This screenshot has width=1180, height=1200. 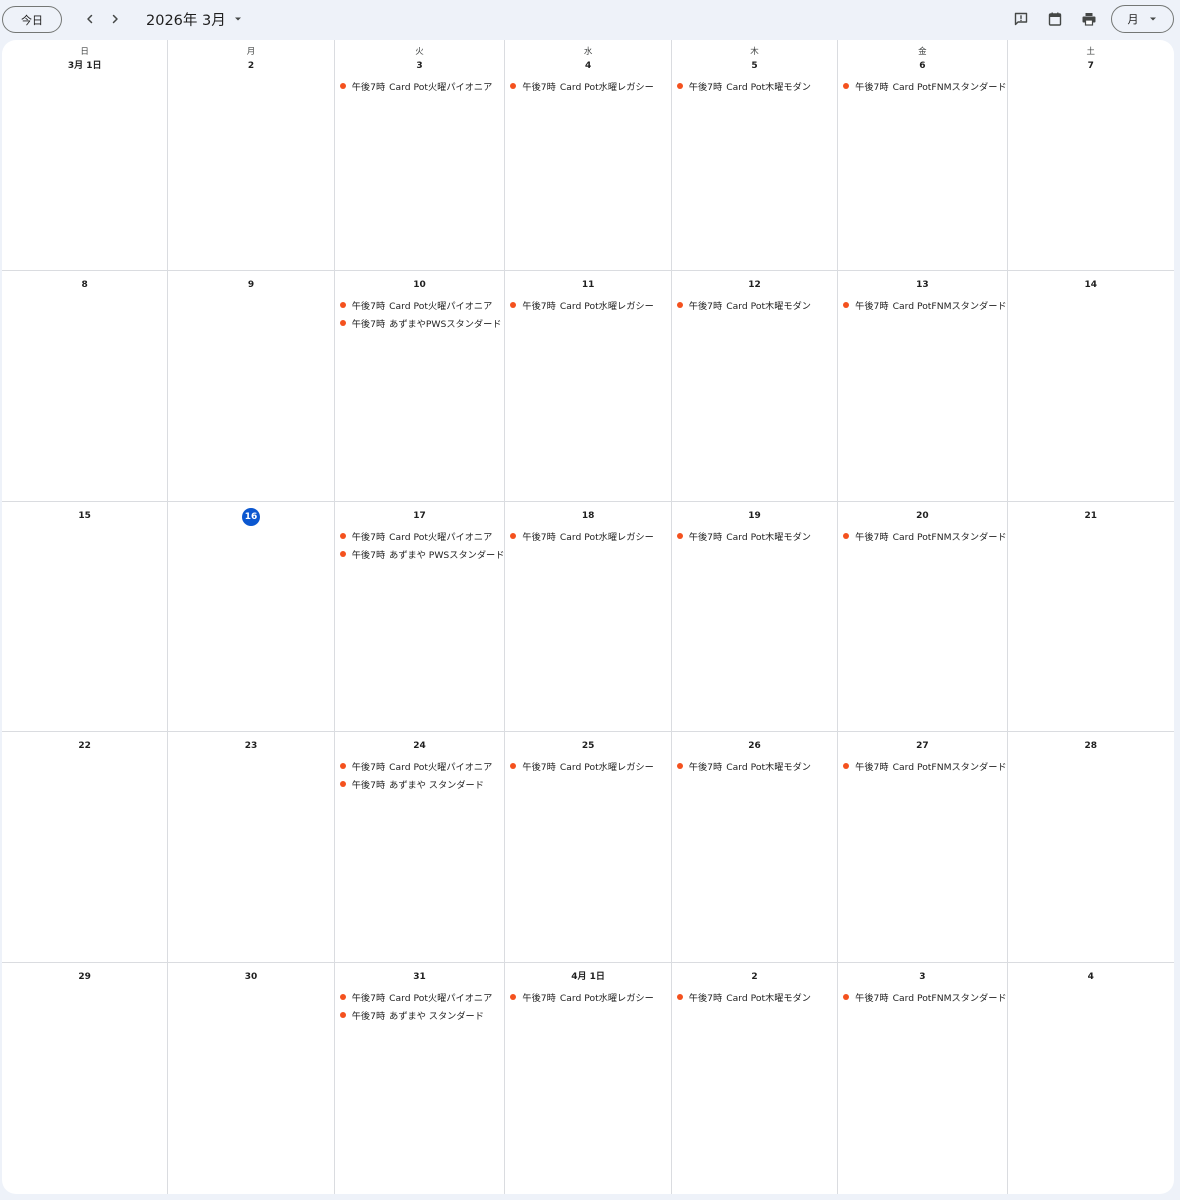 I want to click on date-number: 11, so click(x=588, y=285).